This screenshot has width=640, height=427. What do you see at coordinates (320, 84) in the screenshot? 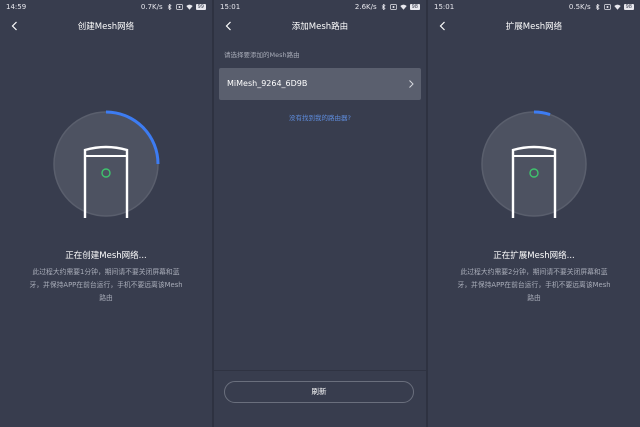
I see `device-list-item: MiMesh_9264_6D9B` at bounding box center [320, 84].